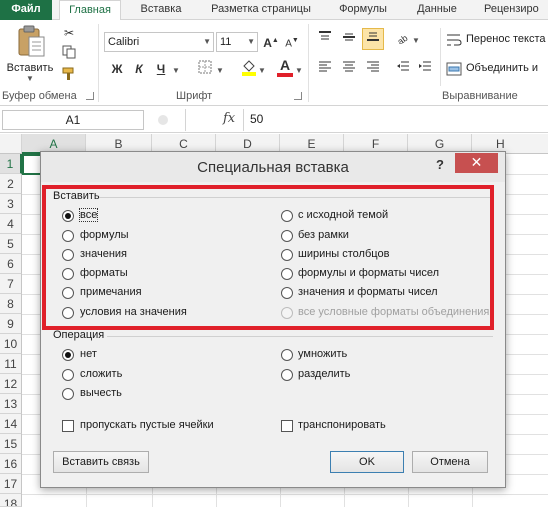 Image resolution: width=548 pixels, height=507 pixels. What do you see at coordinates (101, 462) in the screenshot?
I see `paste-link-button: Вставить связь` at bounding box center [101, 462].